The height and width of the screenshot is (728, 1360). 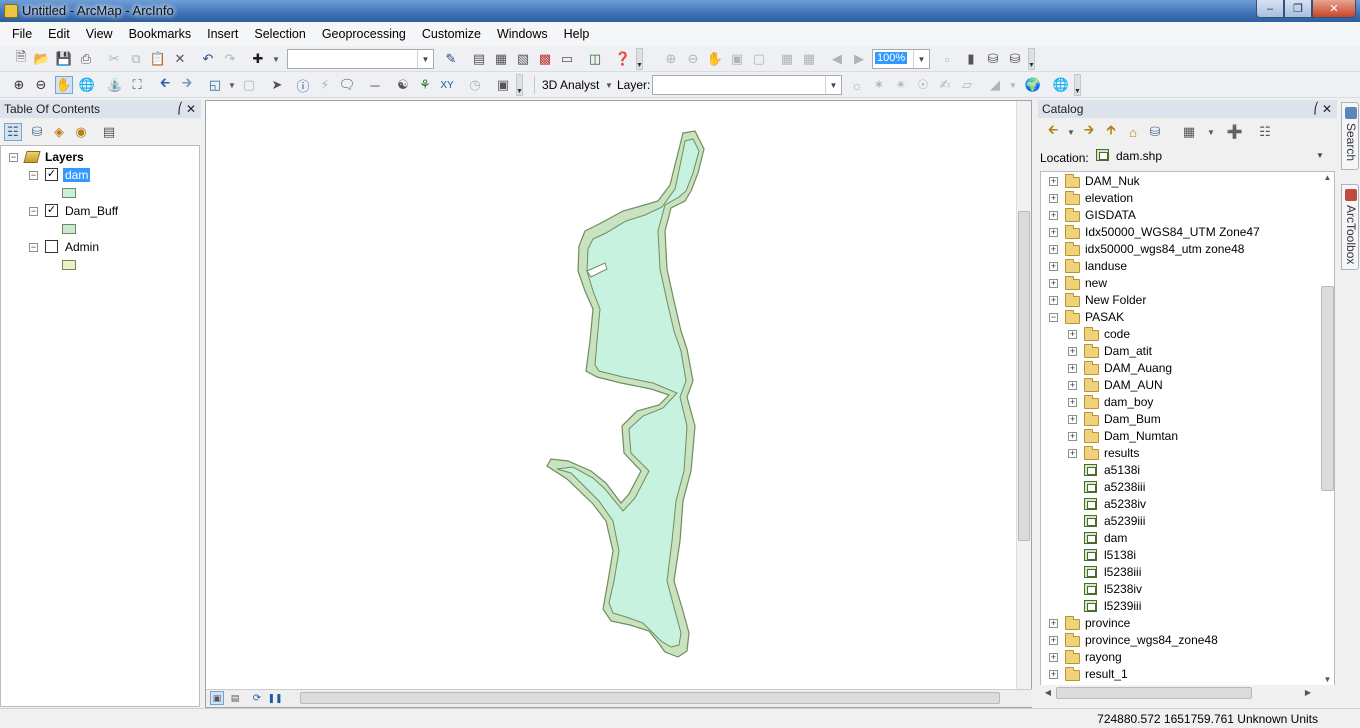 What do you see at coordinates (235, 698) in the screenshot?
I see `layout-view-icon: ▤` at bounding box center [235, 698].